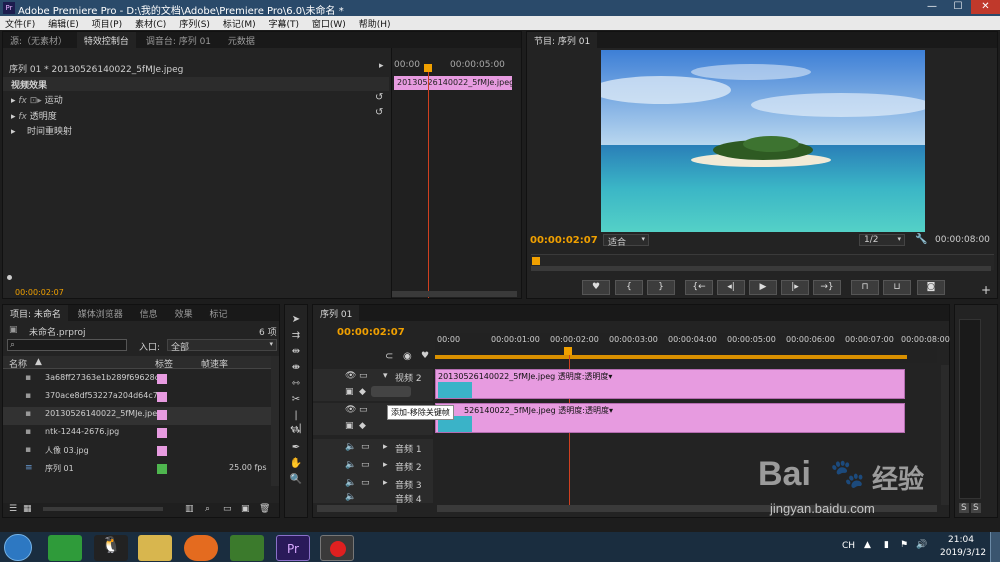 The height and width of the screenshot is (562, 1000). What do you see at coordinates (241, 40) in the screenshot?
I see `tab-metadata: 元数据` at bounding box center [241, 40].